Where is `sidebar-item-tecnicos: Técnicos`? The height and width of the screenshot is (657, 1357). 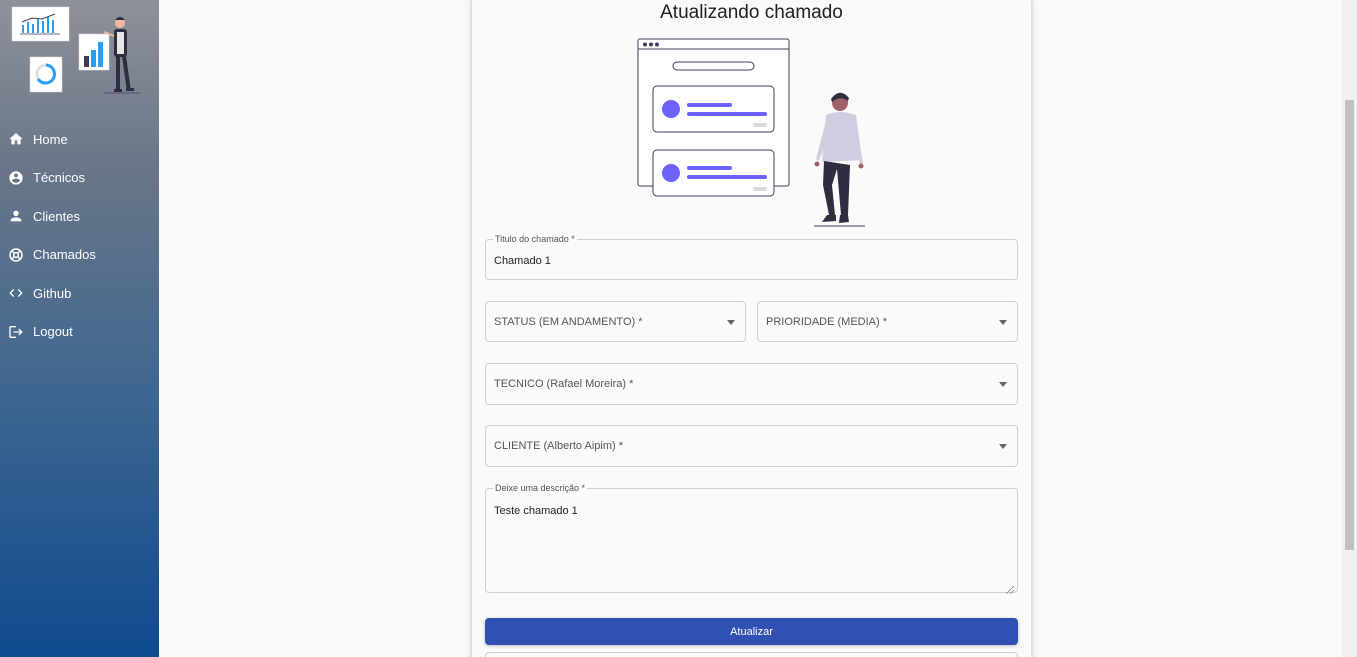
sidebar-item-tecnicos: Técnicos is located at coordinates (79, 178).